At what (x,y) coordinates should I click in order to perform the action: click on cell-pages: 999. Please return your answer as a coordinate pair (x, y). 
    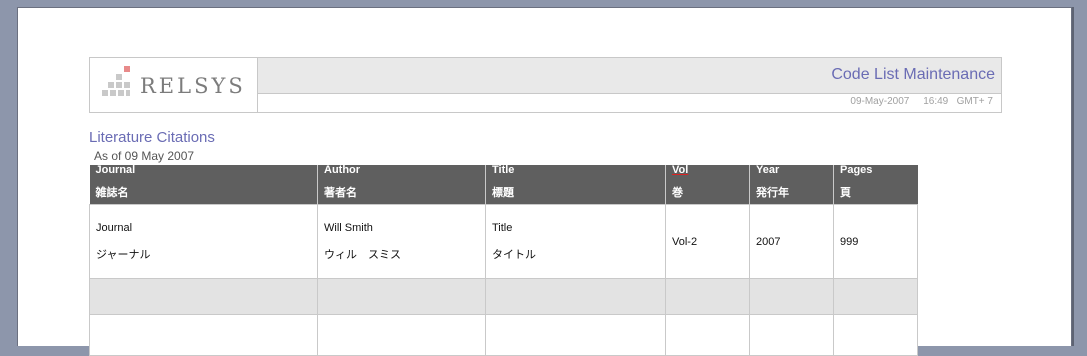
    Looking at the image, I should click on (875, 241).